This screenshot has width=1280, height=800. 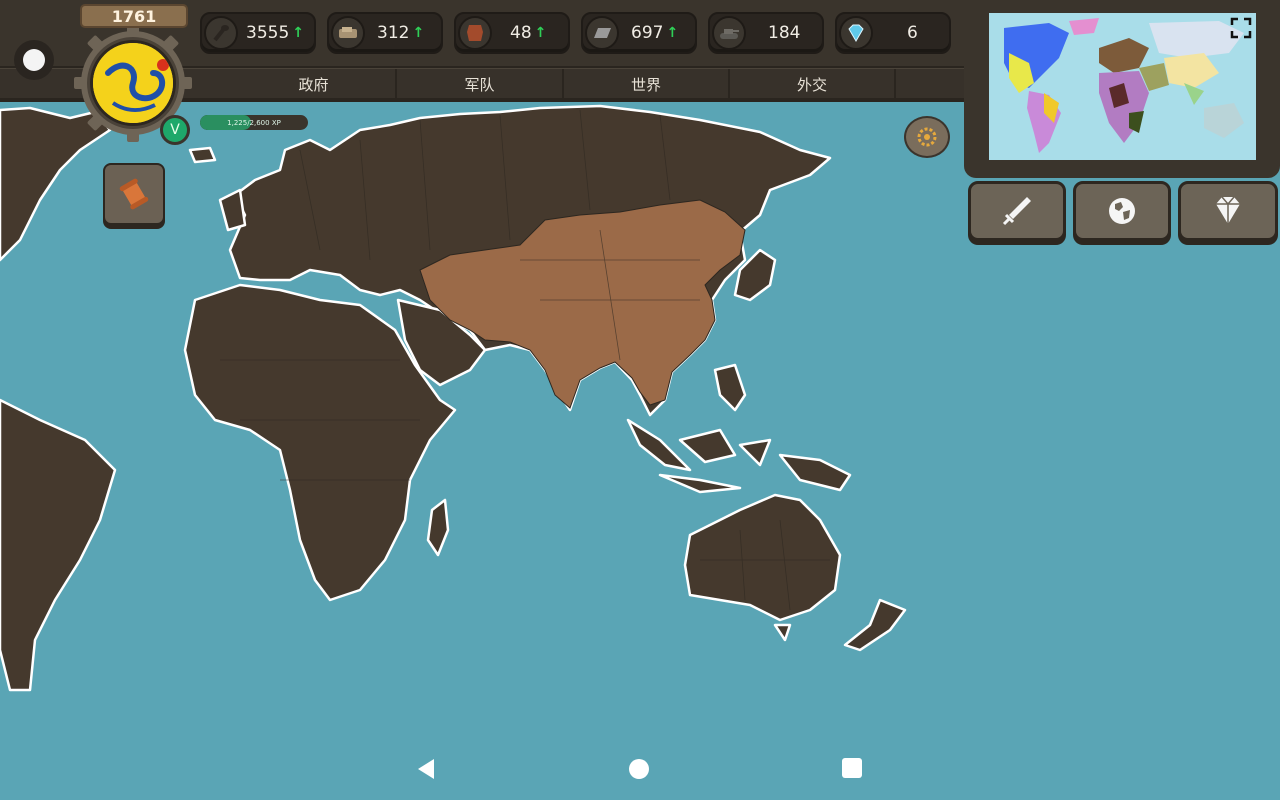 What do you see at coordinates (784, 33) in the screenshot?
I see `resource-value: 184` at bounding box center [784, 33].